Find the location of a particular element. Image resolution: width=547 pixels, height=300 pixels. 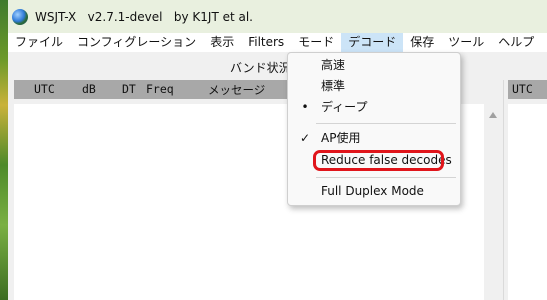

panel-splitter is located at coordinates (503, 190).